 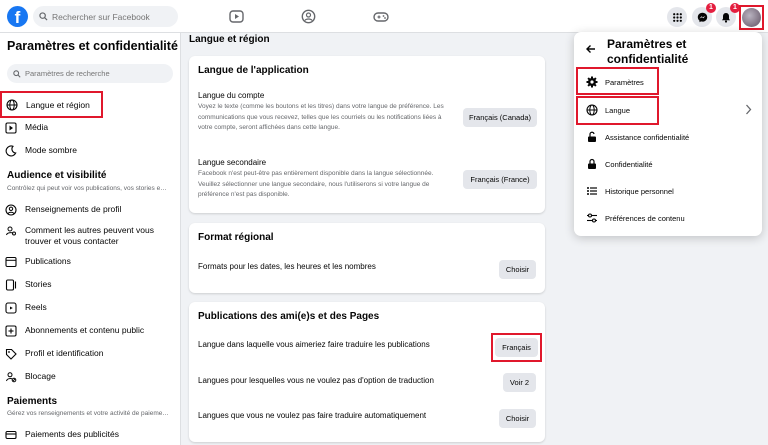 I want to click on secondary-language-button: Français (France), so click(x=500, y=179).